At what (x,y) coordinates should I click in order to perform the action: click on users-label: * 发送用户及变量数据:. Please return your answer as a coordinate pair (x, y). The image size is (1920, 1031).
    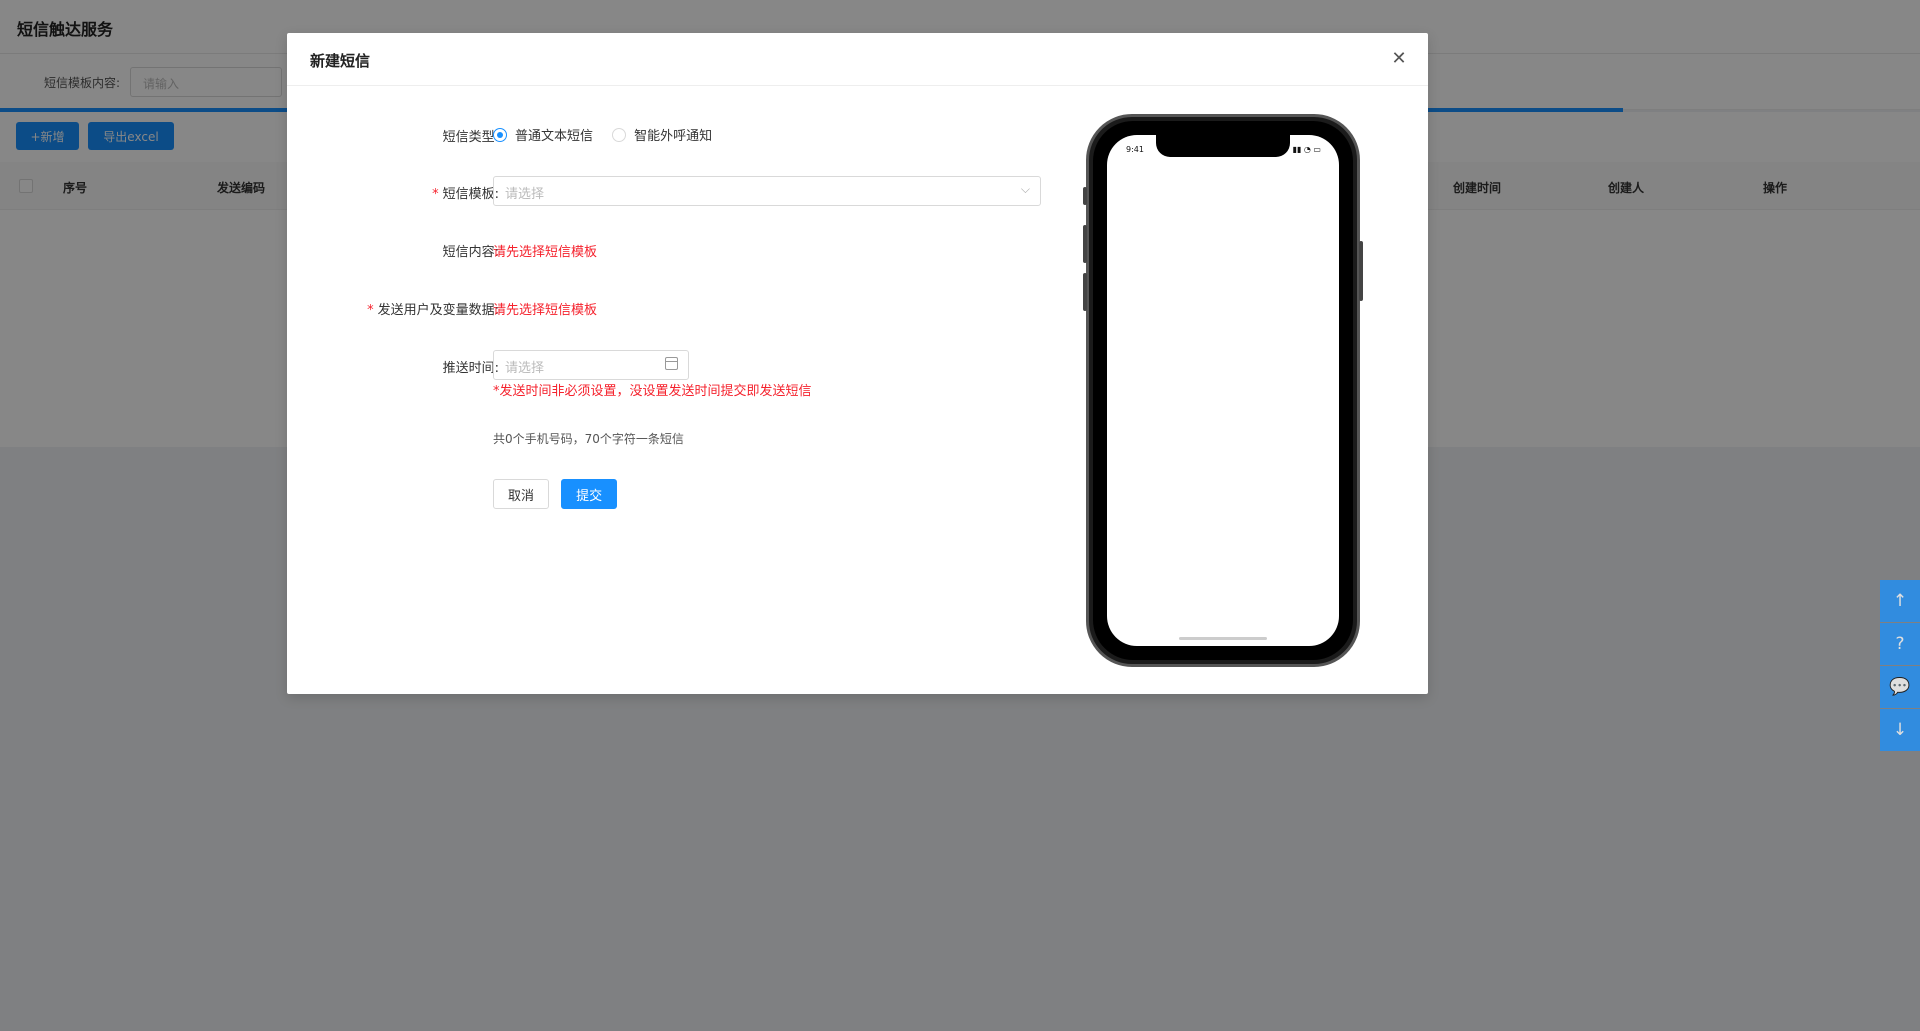
    Looking at the image, I should click on (433, 308).